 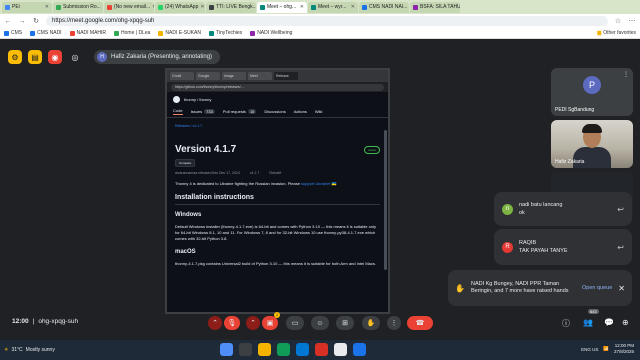 What do you see at coordinates (22, 21) in the screenshot?
I see `forward-icon: →` at bounding box center [22, 21].